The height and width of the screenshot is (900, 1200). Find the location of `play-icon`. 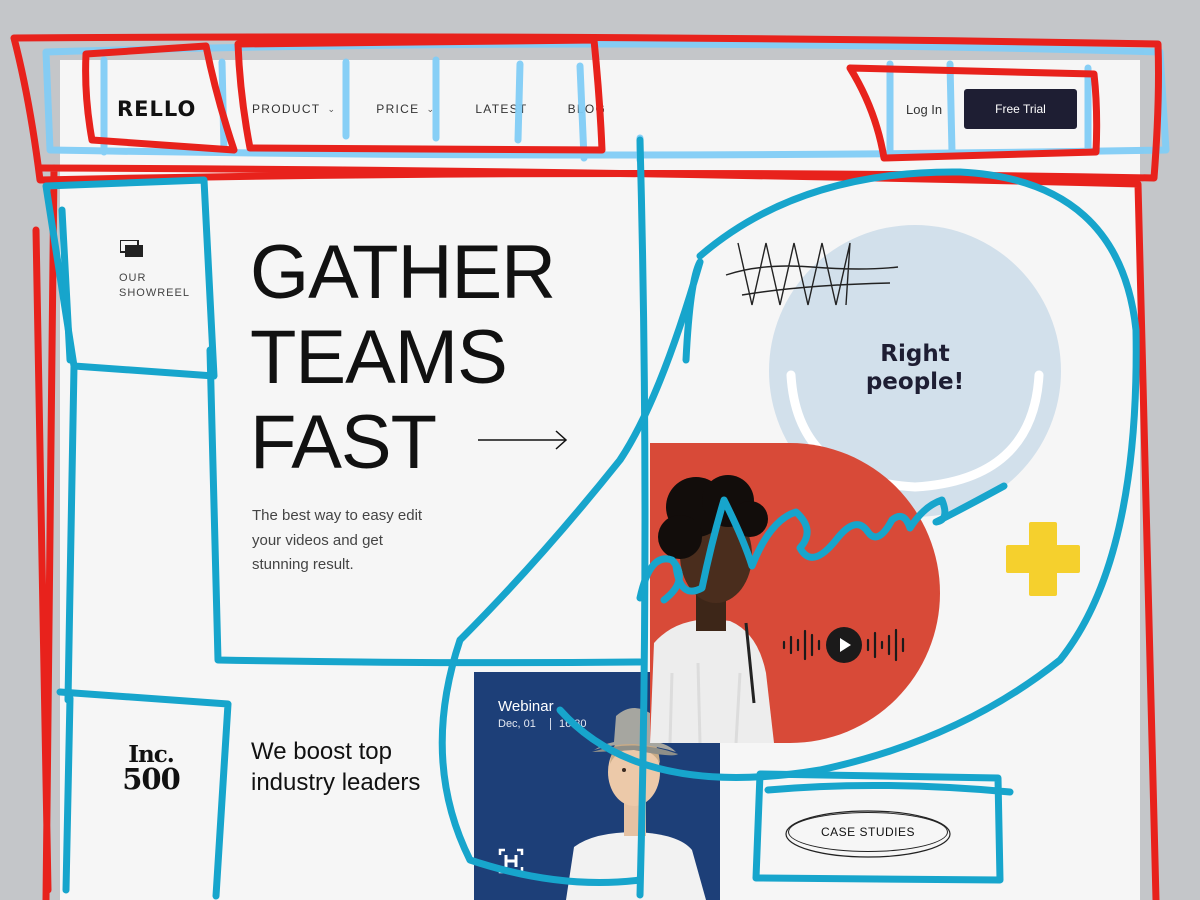

play-icon is located at coordinates (844, 645).